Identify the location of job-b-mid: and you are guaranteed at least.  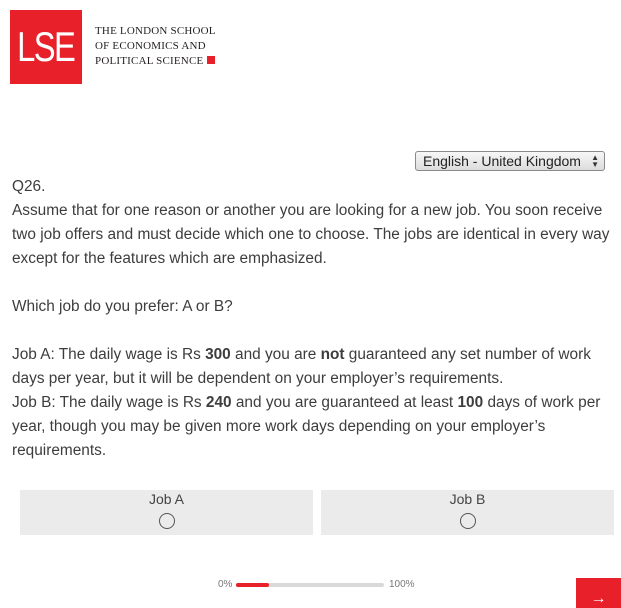
(344, 402).